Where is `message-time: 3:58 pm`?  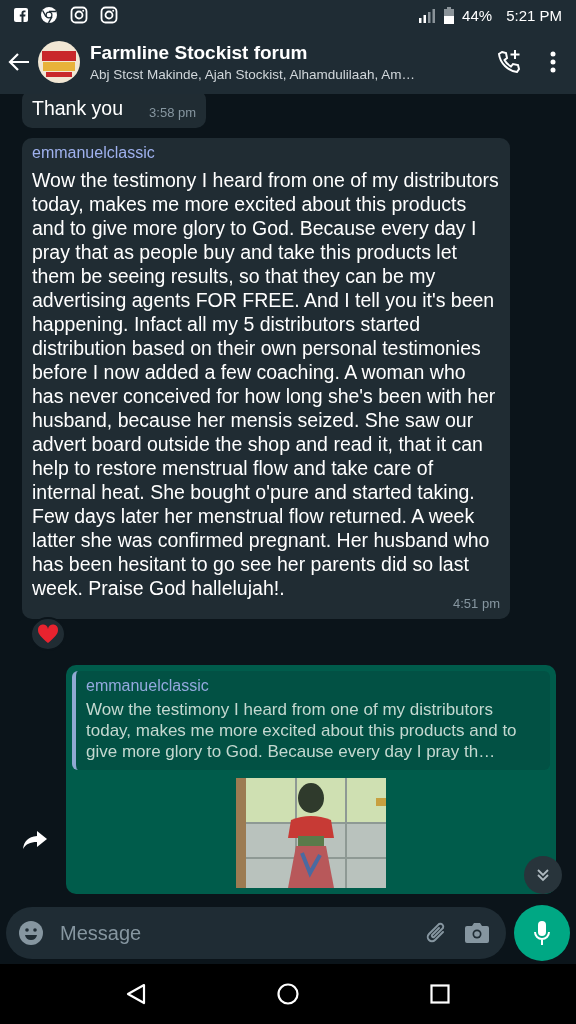 message-time: 3:58 pm is located at coordinates (173, 112).